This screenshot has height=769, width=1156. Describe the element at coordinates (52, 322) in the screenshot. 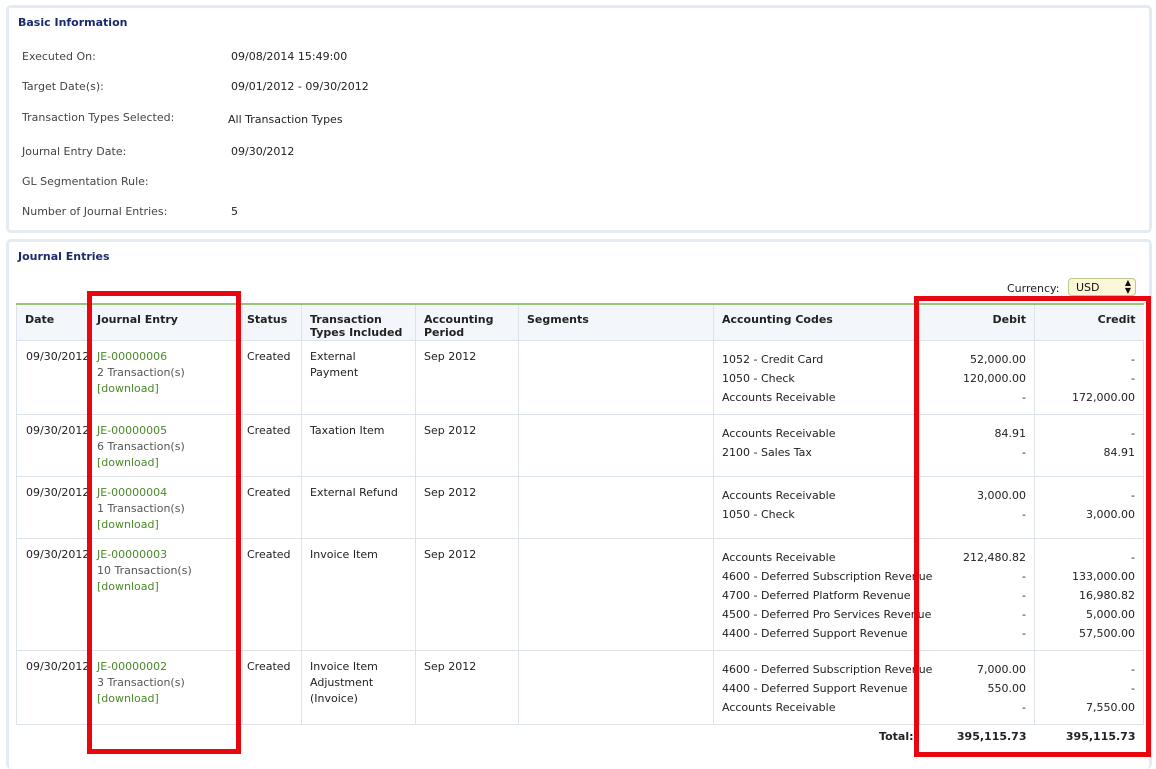

I see `header-date: Date` at that location.